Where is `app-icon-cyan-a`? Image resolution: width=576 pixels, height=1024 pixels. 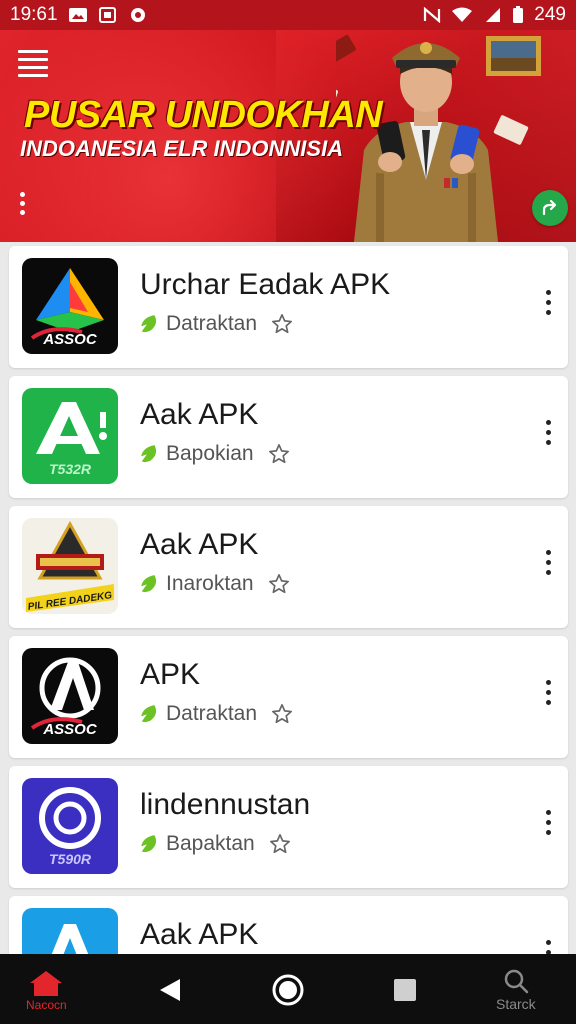
app-icon-cyan-a is located at coordinates (70, 931).